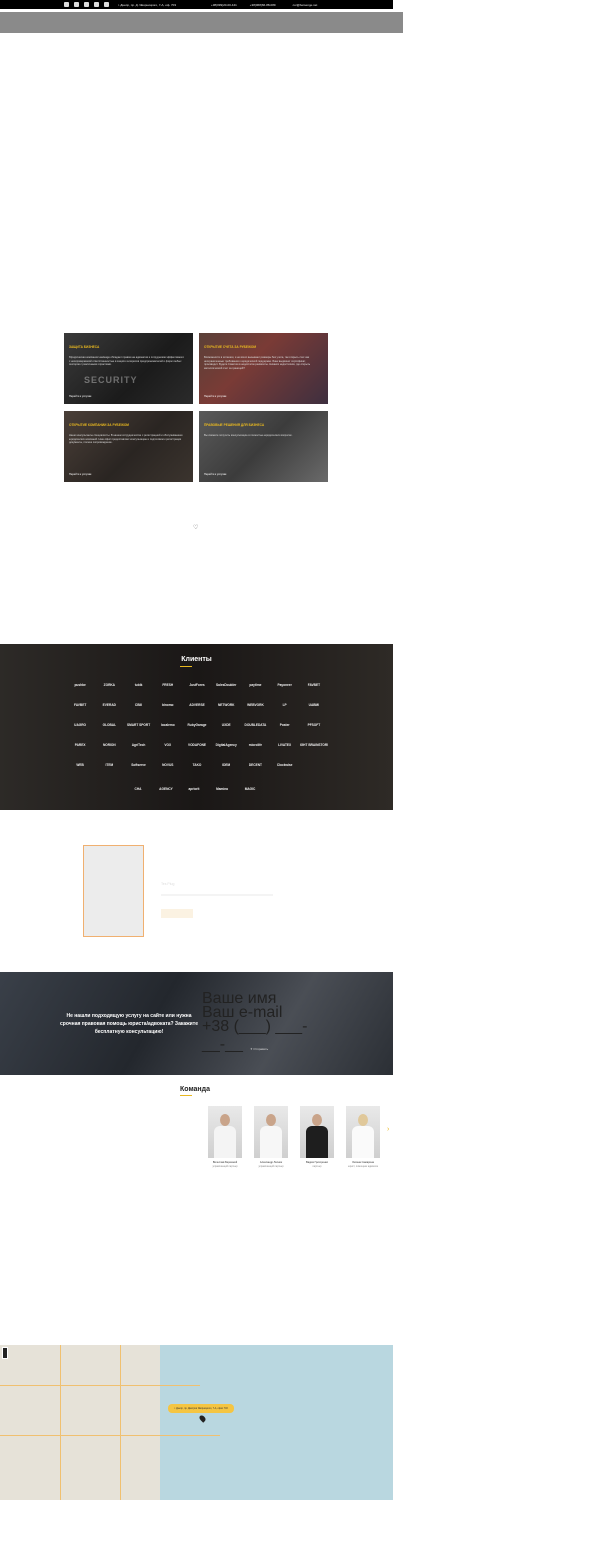 This screenshot has height=1568, width=600. What do you see at coordinates (222, 788) in the screenshot?
I see `client-logo: Mamina` at bounding box center [222, 788].